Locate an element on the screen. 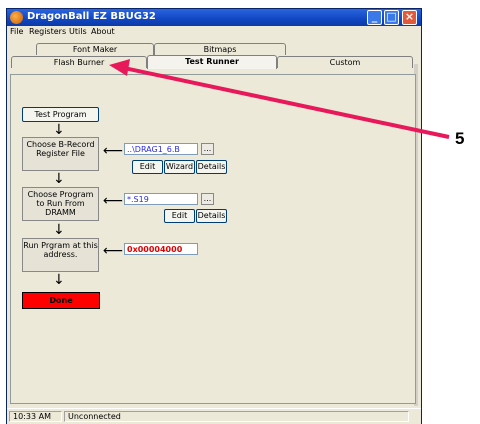  program-details-button: Details is located at coordinates (211, 216).